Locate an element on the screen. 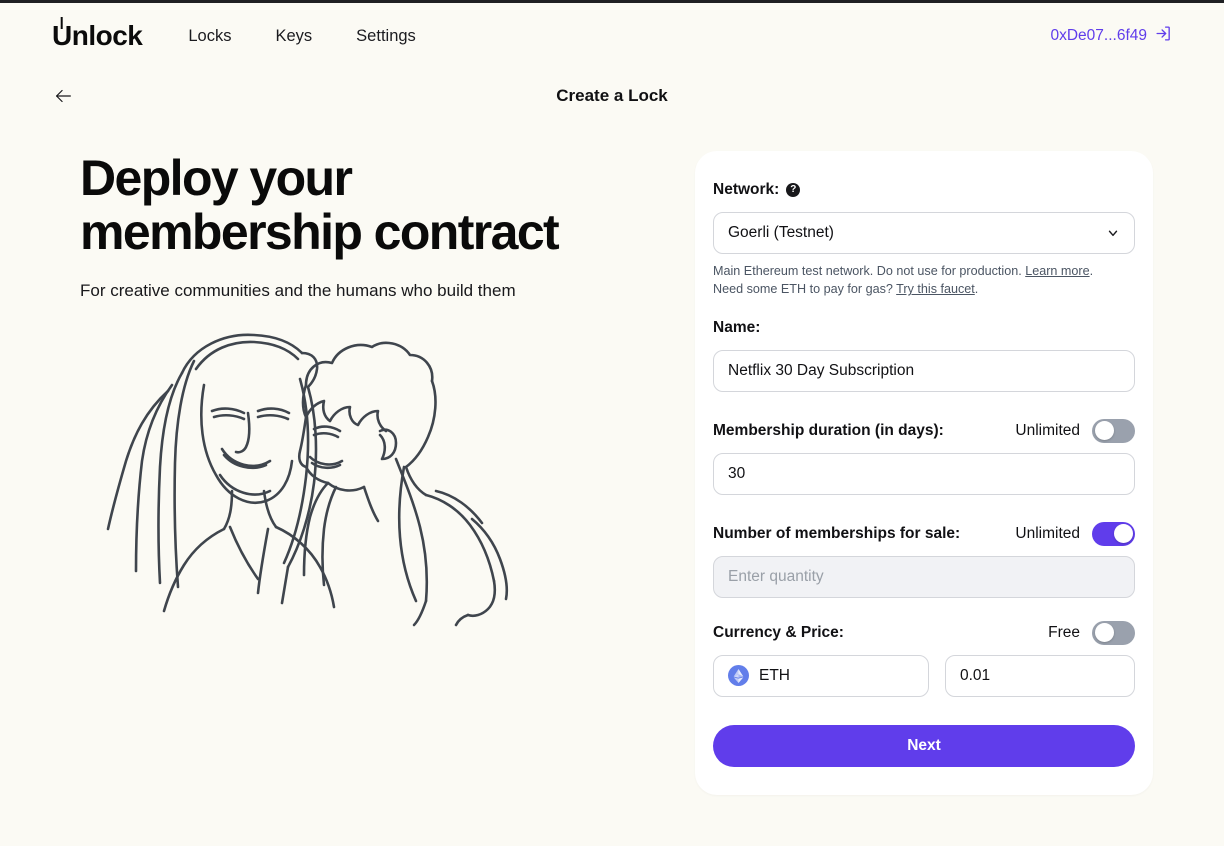 This screenshot has width=1224, height=846. quantity-toggle-knob is located at coordinates (1123, 533).